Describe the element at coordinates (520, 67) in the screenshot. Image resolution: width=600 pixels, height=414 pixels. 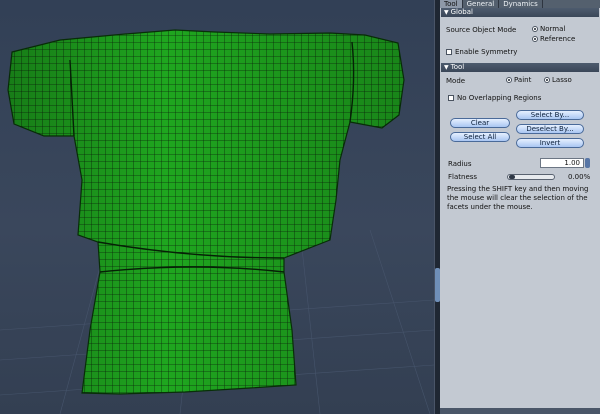
I see `tool-section-header: ▼ Tool` at that location.